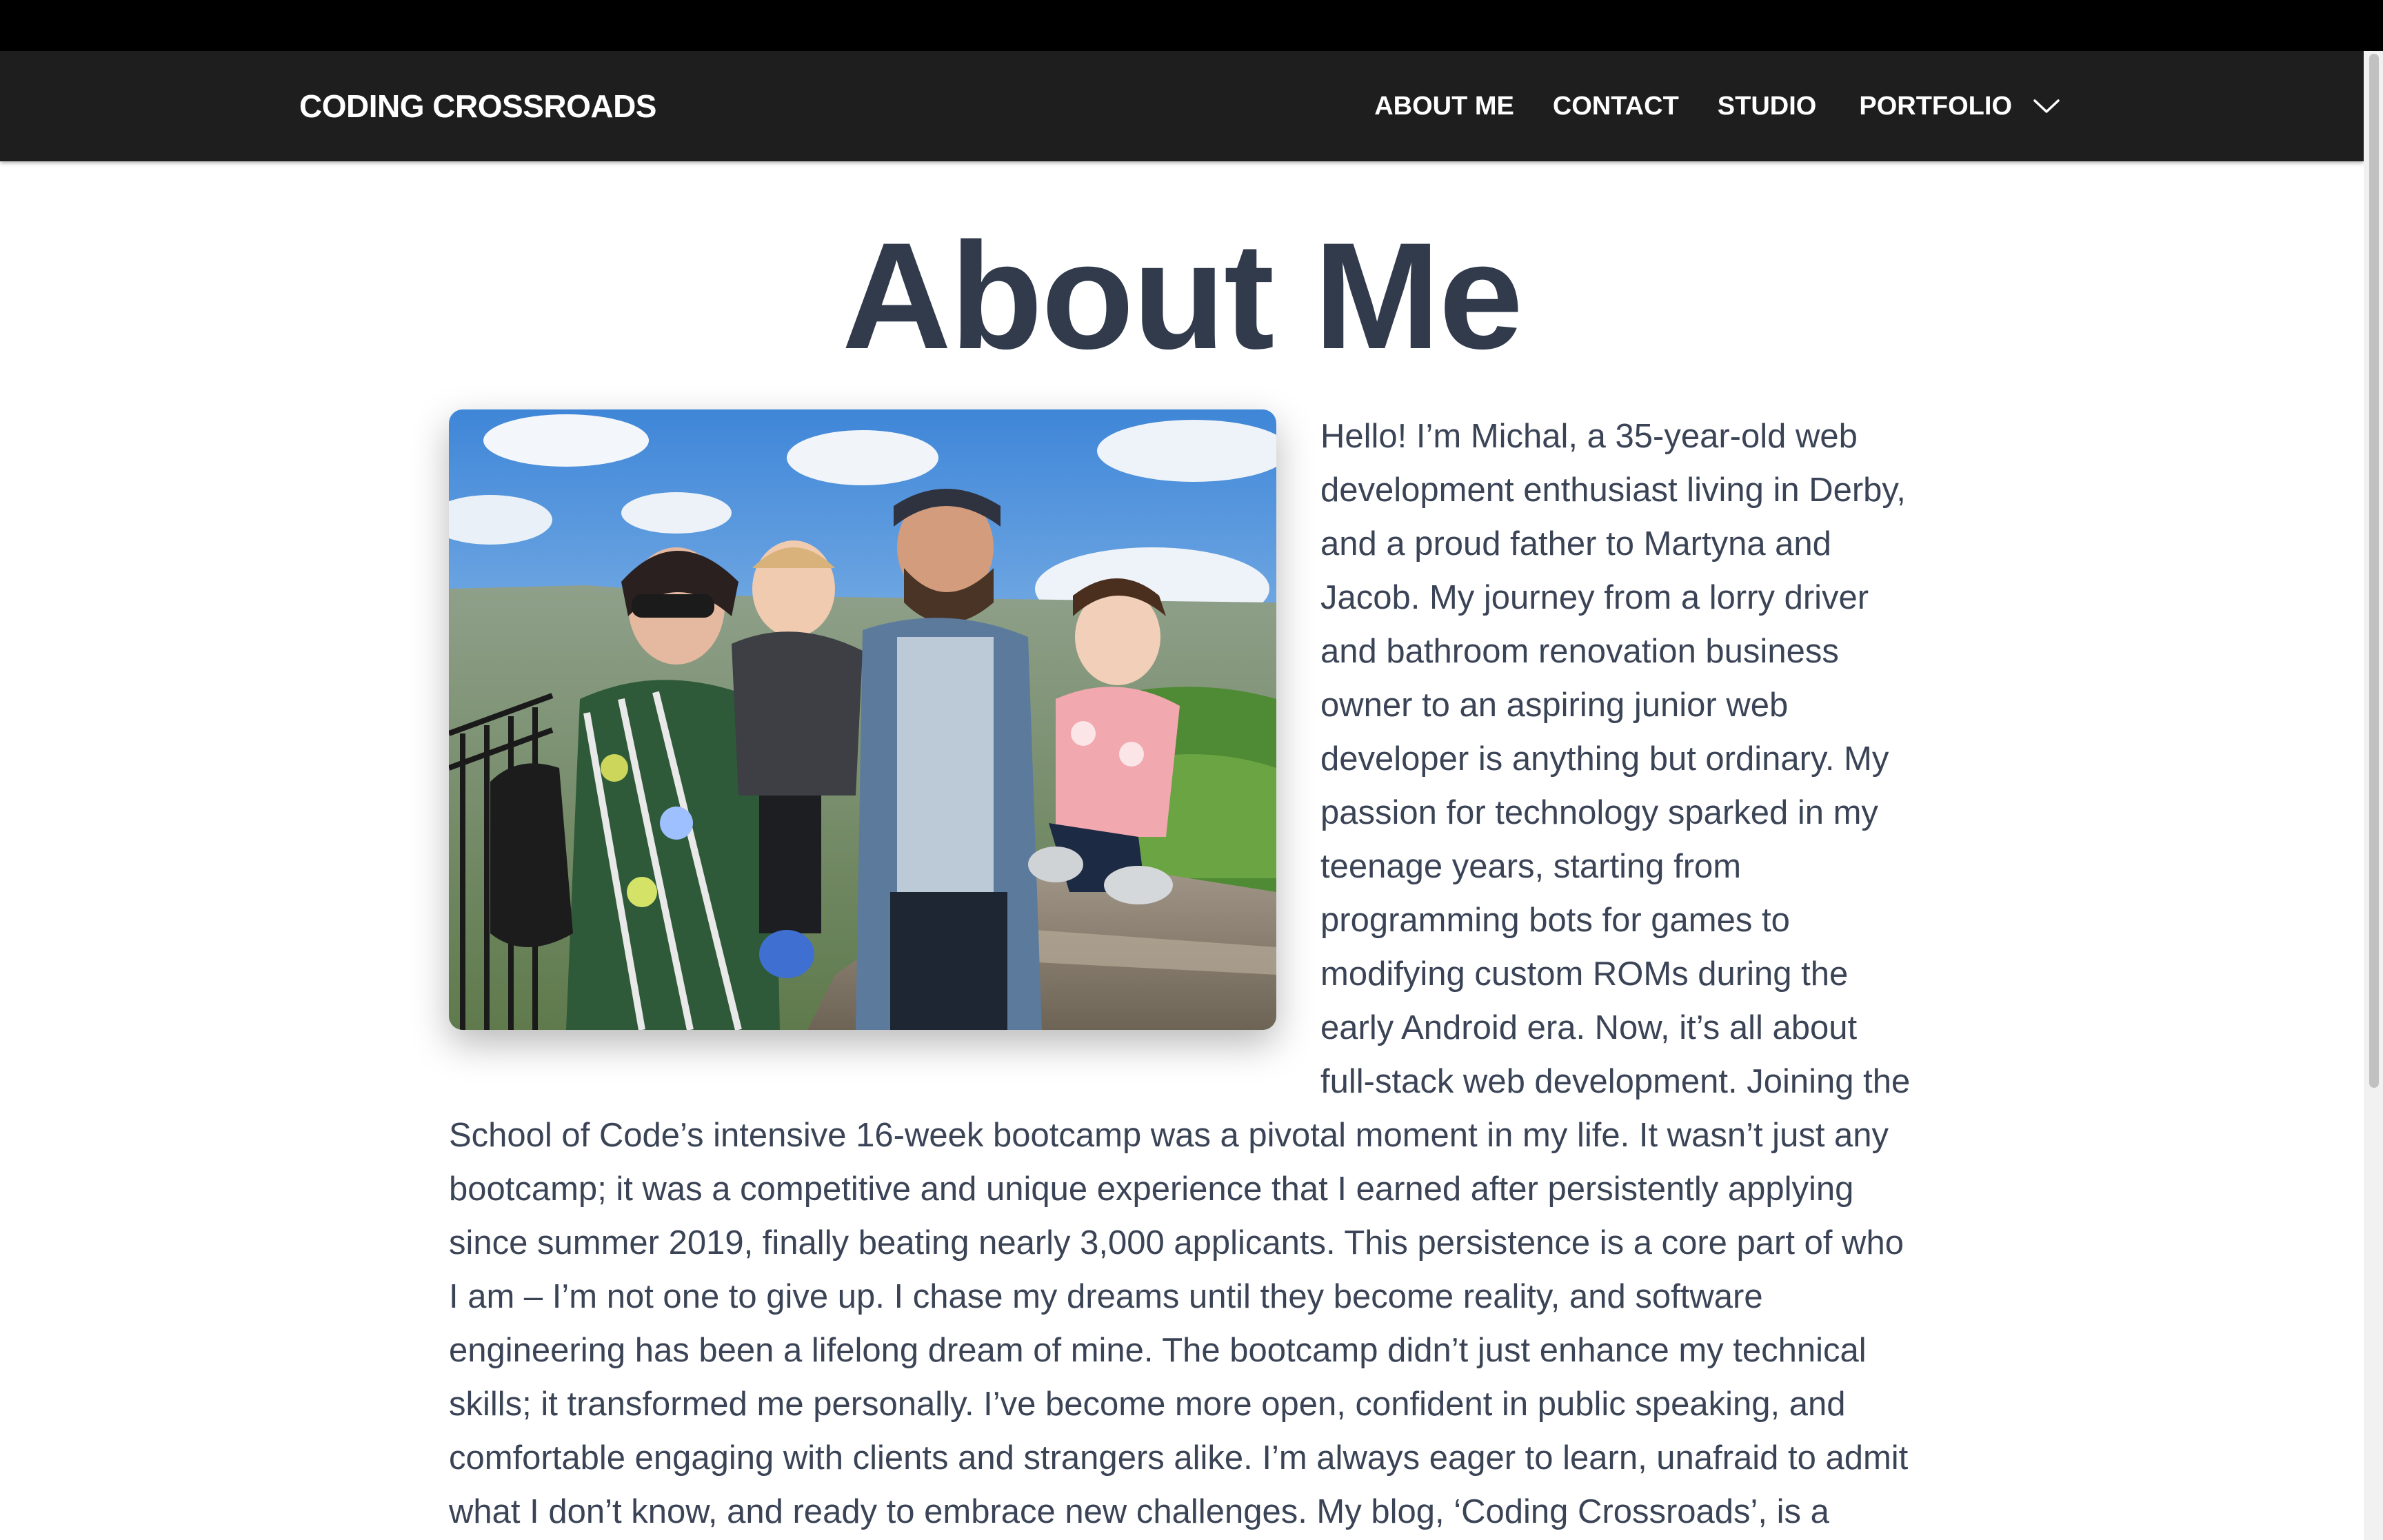 The image size is (2383, 1540). What do you see at coordinates (2374, 571) in the screenshot?
I see `scrollbar-thumb` at bounding box center [2374, 571].